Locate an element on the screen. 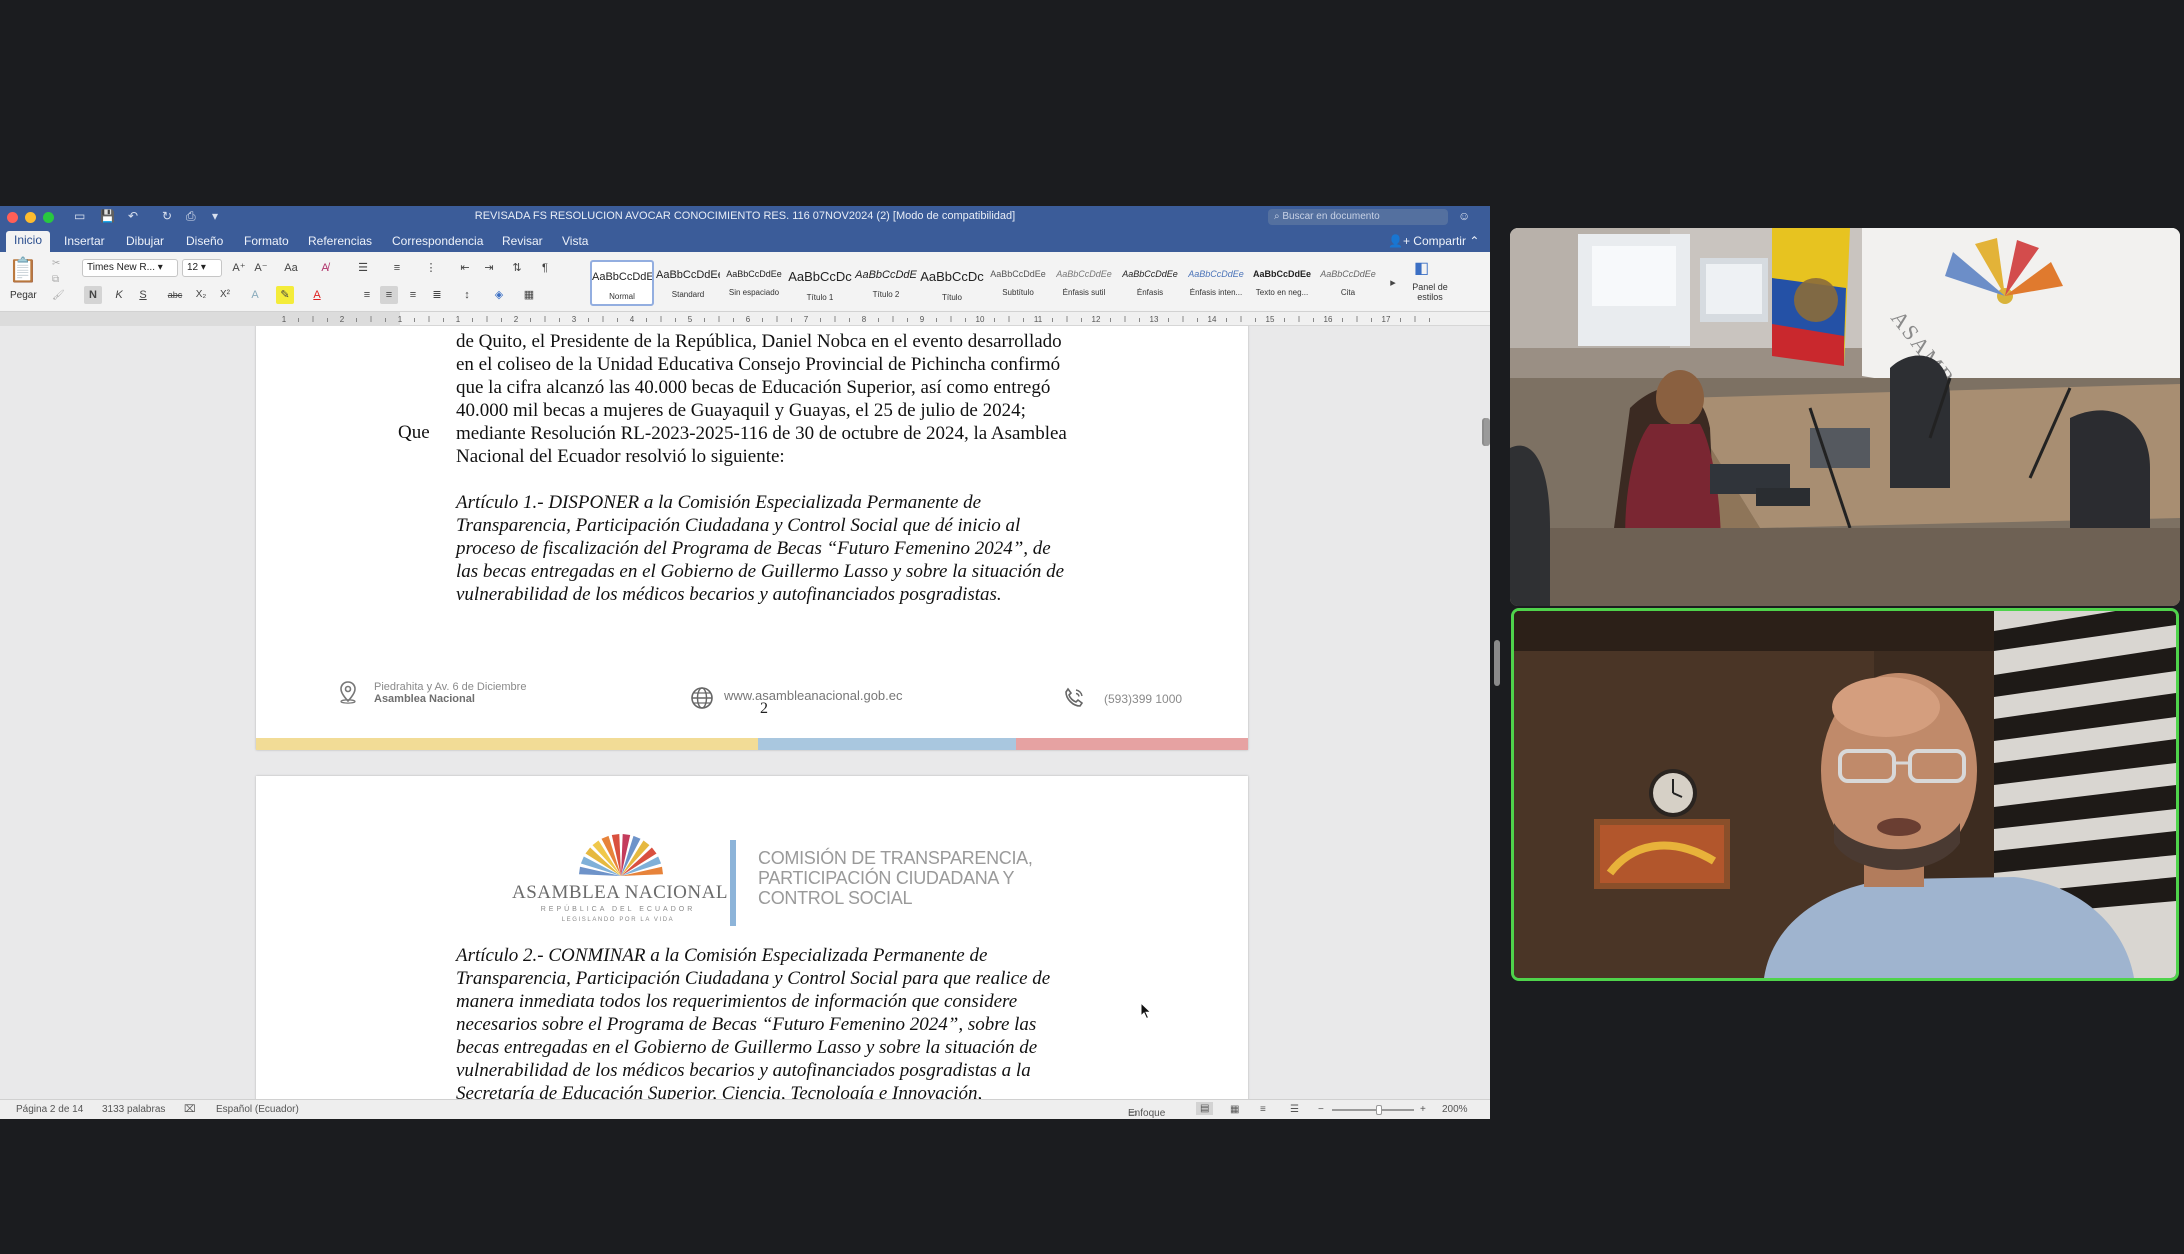  style-titulo-1: AaBbCcDc Título 1 is located at coordinates (820, 283).